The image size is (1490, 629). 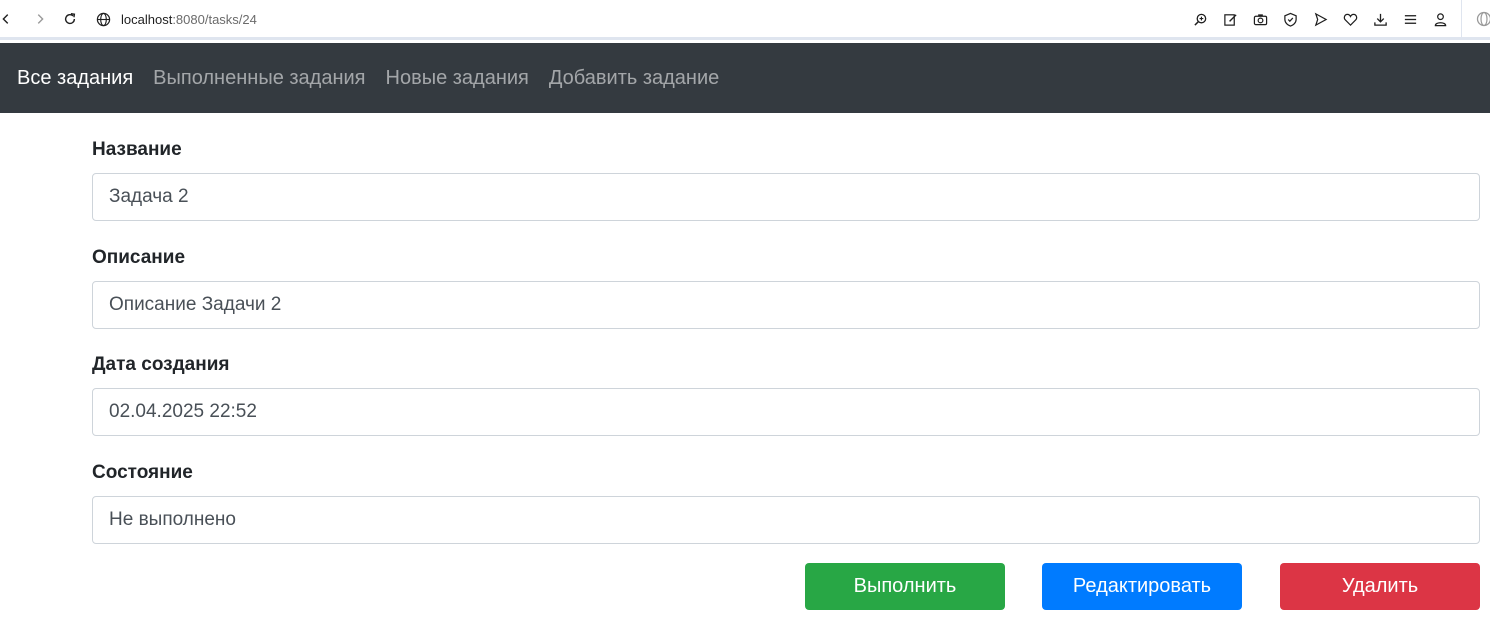 I want to click on heart-icon, so click(x=1350, y=19).